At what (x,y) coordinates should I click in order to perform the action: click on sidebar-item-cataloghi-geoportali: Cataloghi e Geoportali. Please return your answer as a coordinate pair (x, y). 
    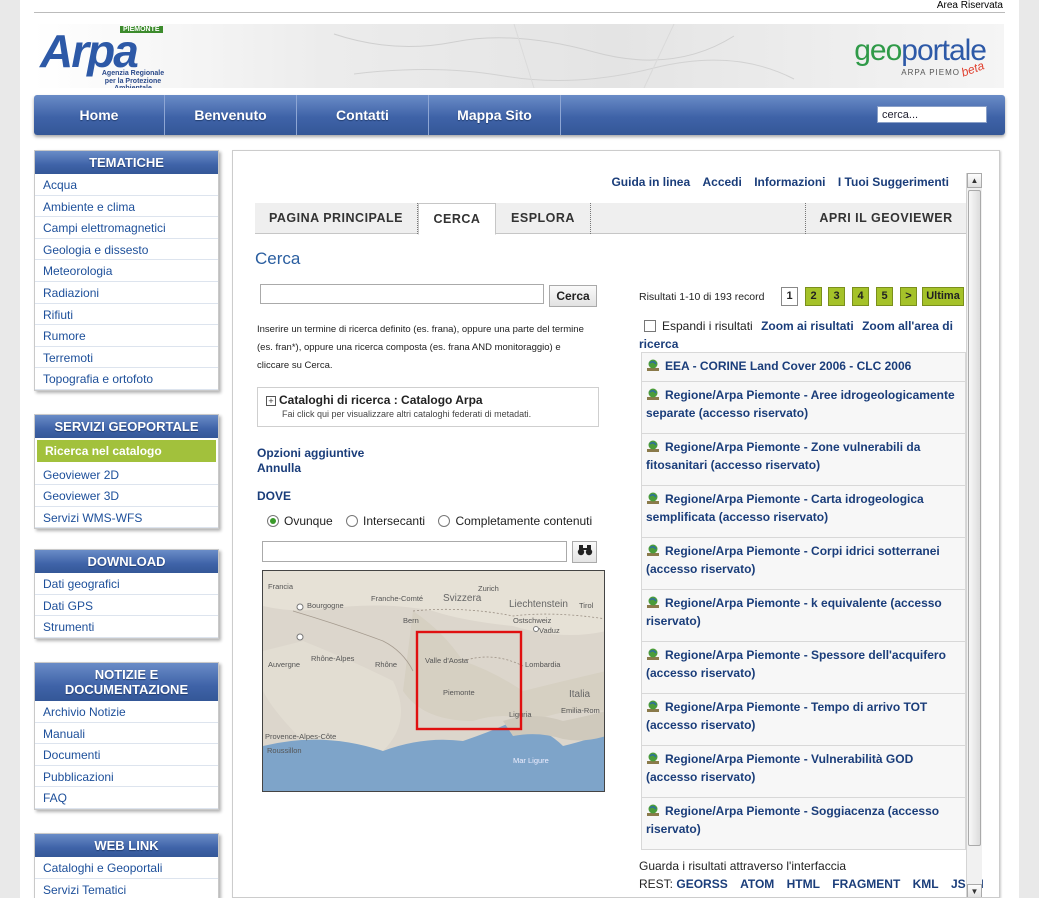
    Looking at the image, I should click on (126, 868).